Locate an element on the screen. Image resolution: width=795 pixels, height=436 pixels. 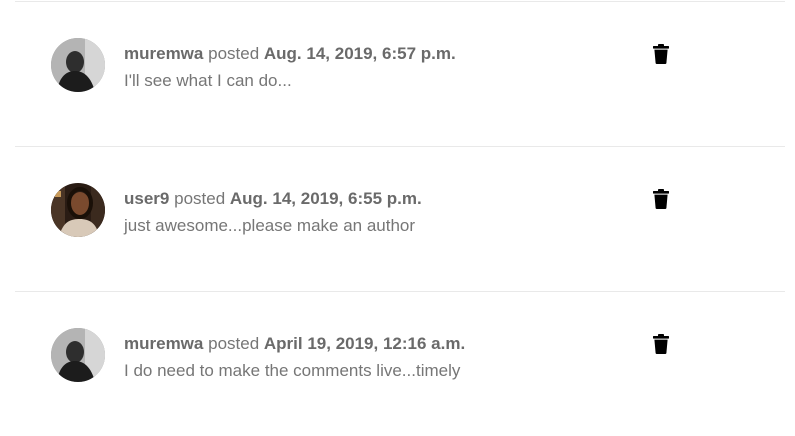
comment-meta: user9 posted Aug. 14, 2019, 6:55 p.m. is located at coordinates (273, 199).